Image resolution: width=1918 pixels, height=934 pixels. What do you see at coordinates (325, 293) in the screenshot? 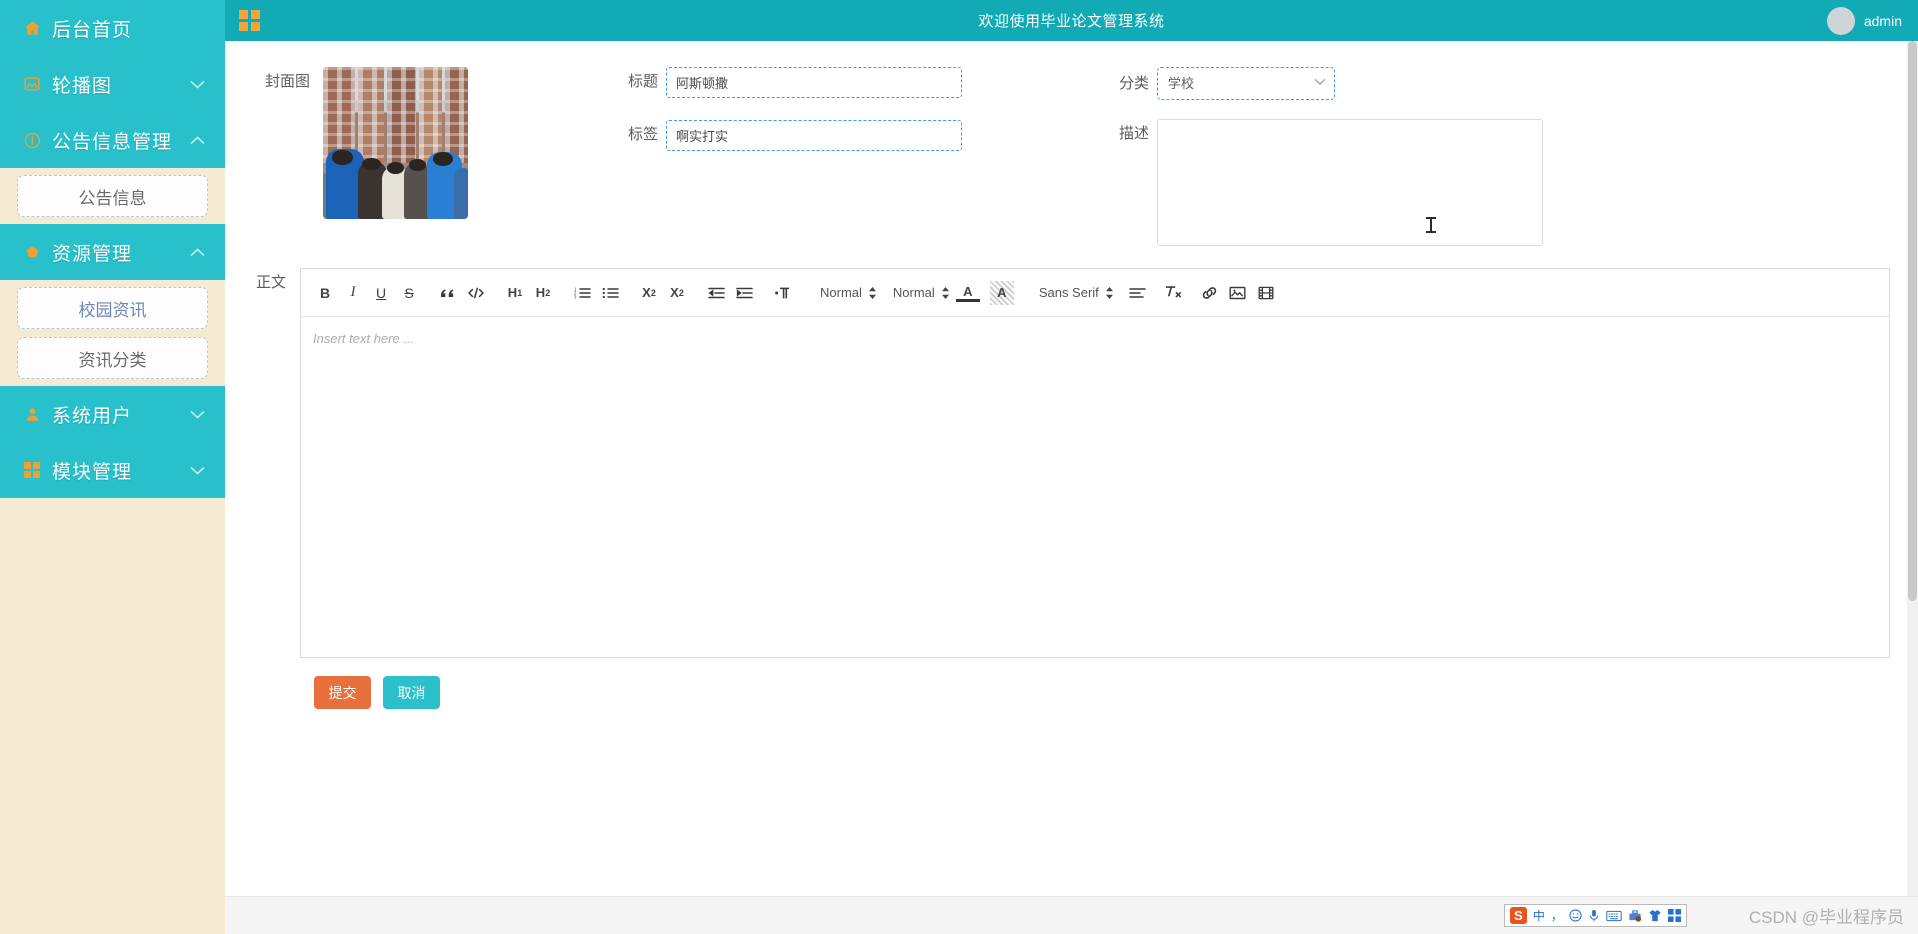
I see `bold-button: B` at bounding box center [325, 293].